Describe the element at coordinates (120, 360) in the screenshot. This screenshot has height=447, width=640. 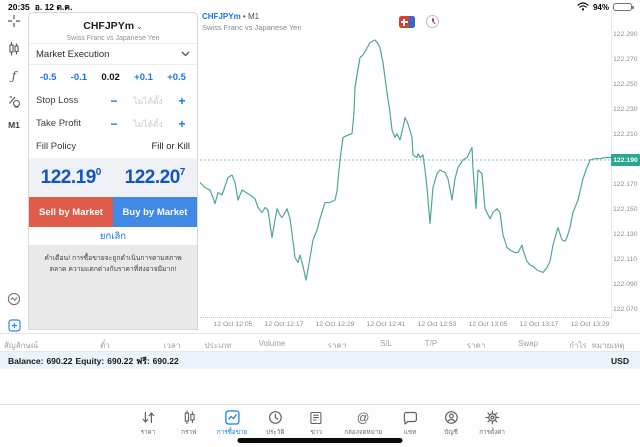
I see `equity-value: 690.22` at that location.